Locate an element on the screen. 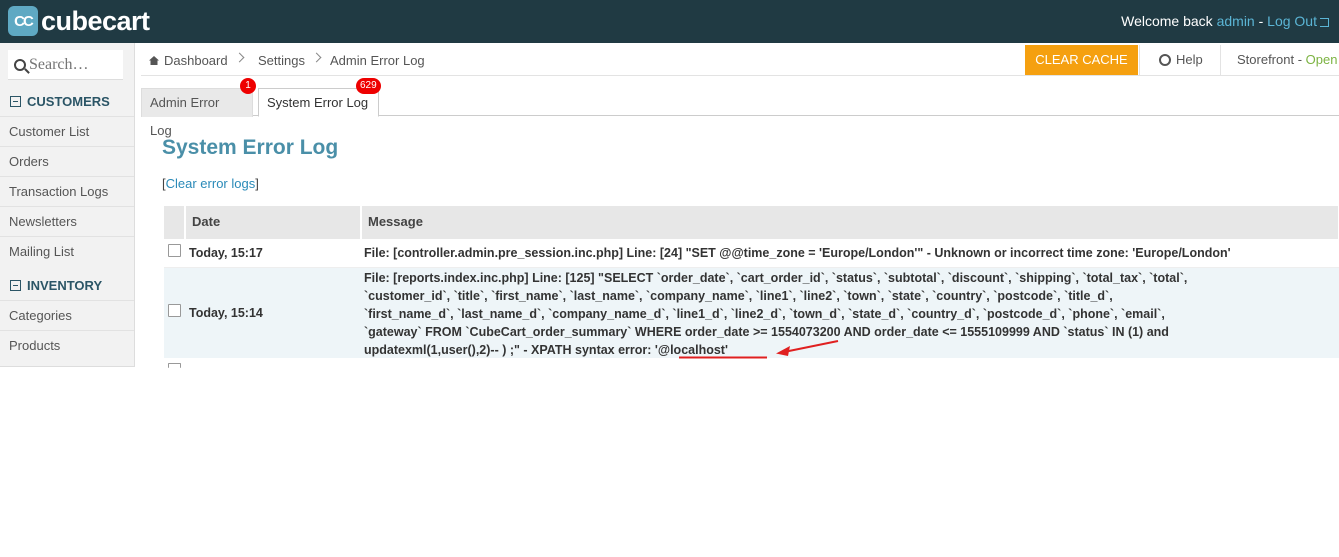 The image size is (1339, 557). lifebuoy-icon is located at coordinates (1165, 60).